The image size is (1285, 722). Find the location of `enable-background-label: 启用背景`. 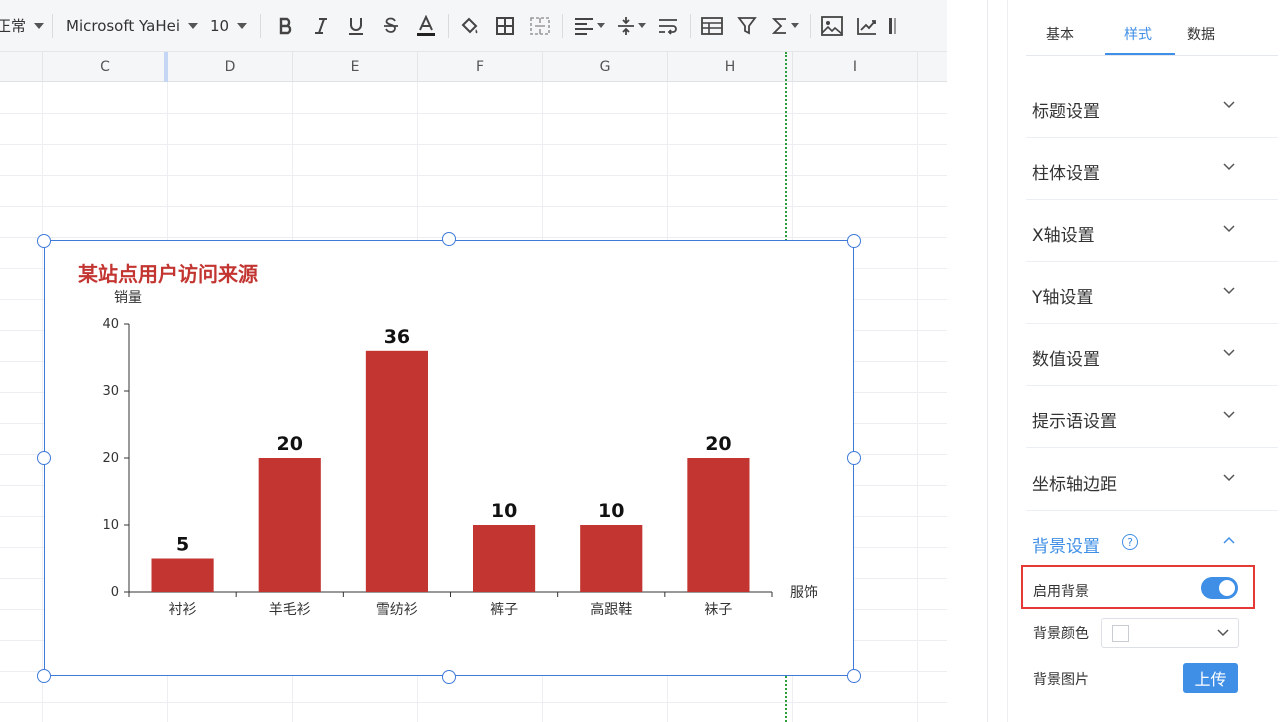

enable-background-label: 启用背景 is located at coordinates (1061, 592).